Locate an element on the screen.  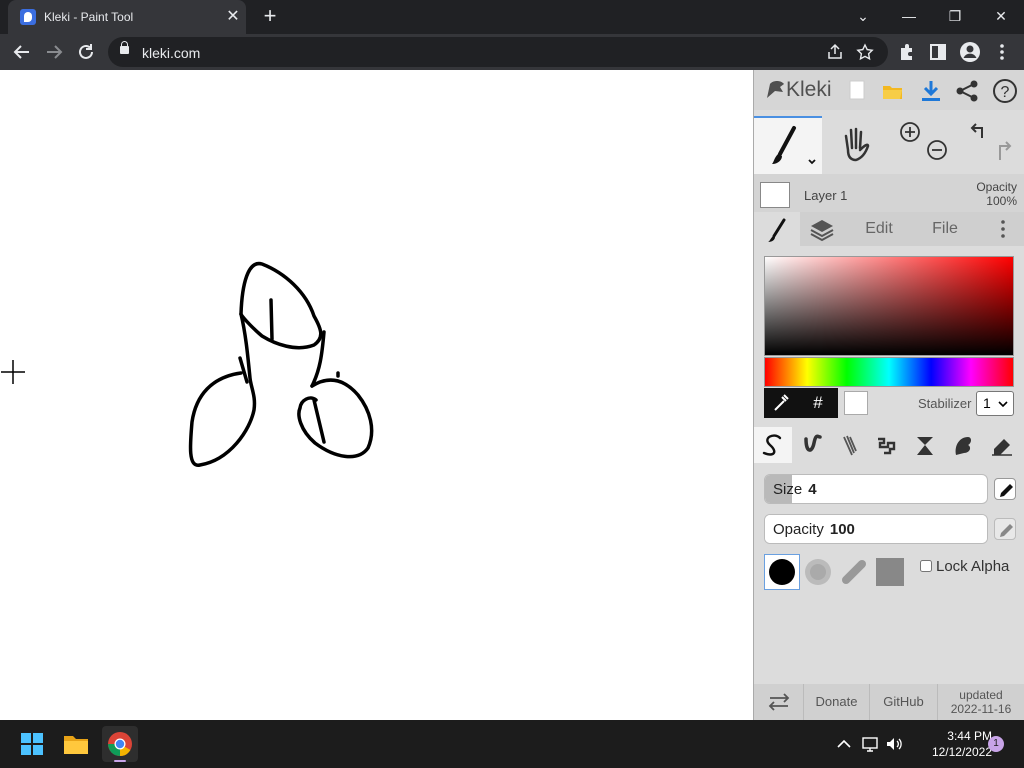
sketchy-brush-button is located at coordinates (849, 445).